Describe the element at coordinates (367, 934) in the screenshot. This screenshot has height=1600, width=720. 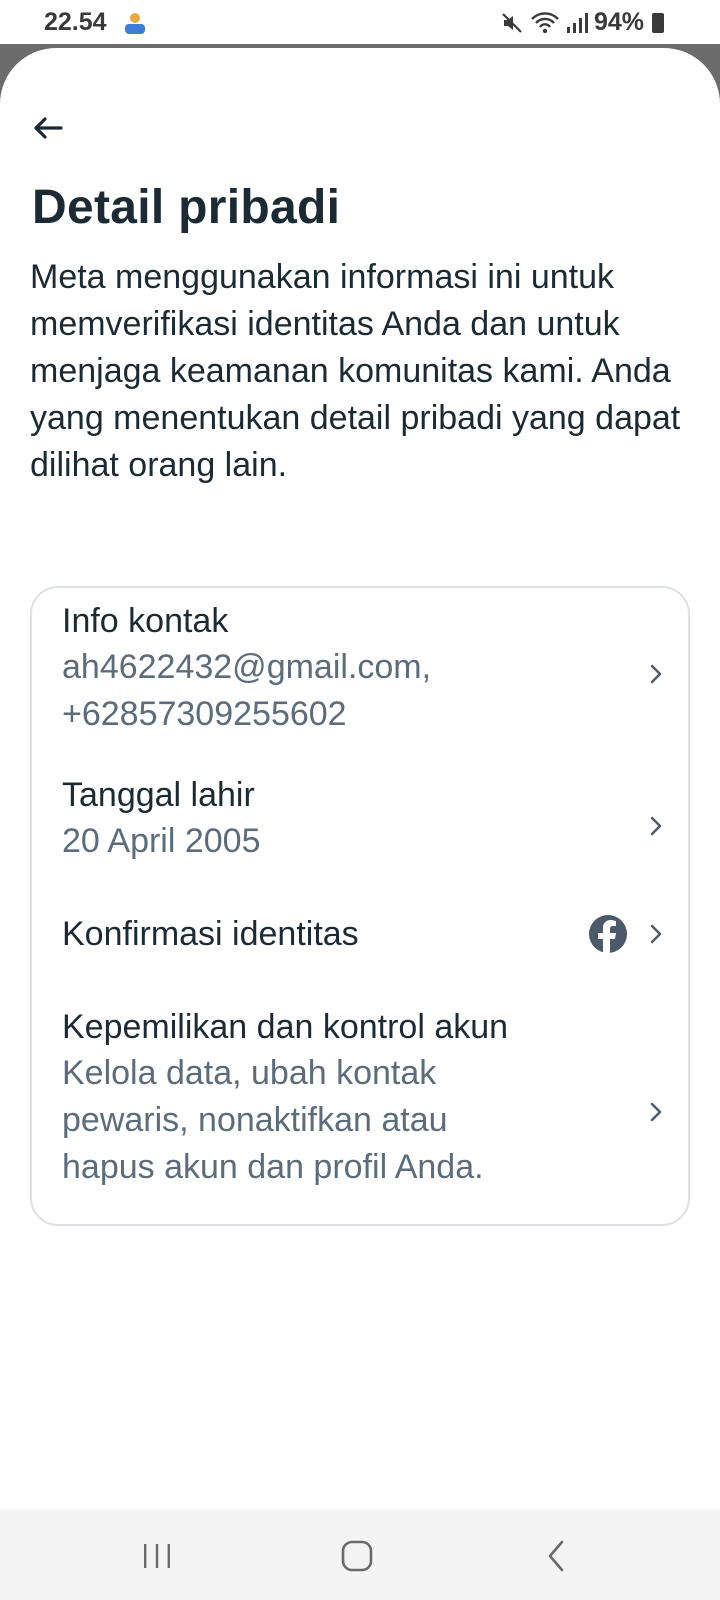
I see `row-identity-confirmation: Konfirmasi identitas` at that location.